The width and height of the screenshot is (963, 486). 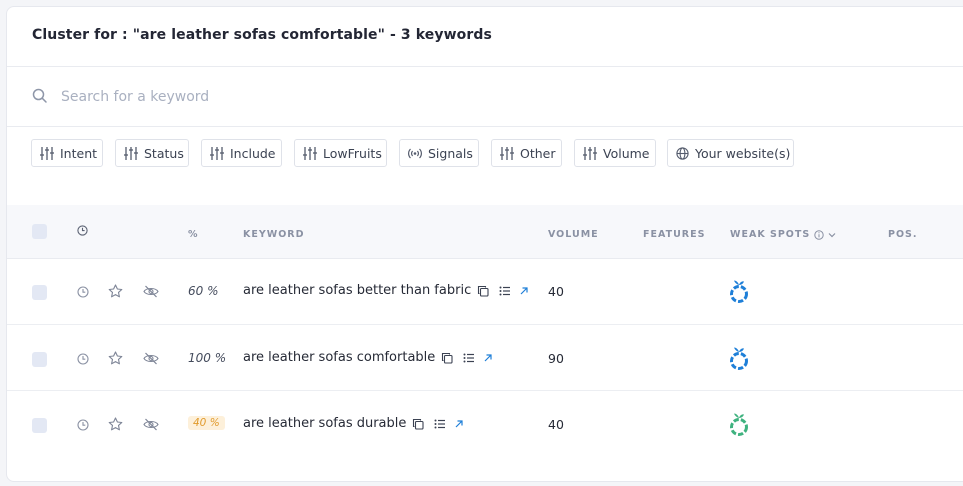 I want to click on filter-lowfruits: LowFruits, so click(x=340, y=153).